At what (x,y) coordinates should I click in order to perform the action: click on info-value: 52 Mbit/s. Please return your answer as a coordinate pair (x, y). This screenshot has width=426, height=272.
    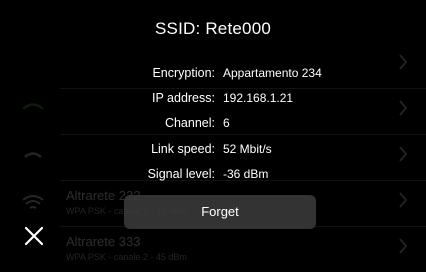
    Looking at the image, I should click on (247, 149).